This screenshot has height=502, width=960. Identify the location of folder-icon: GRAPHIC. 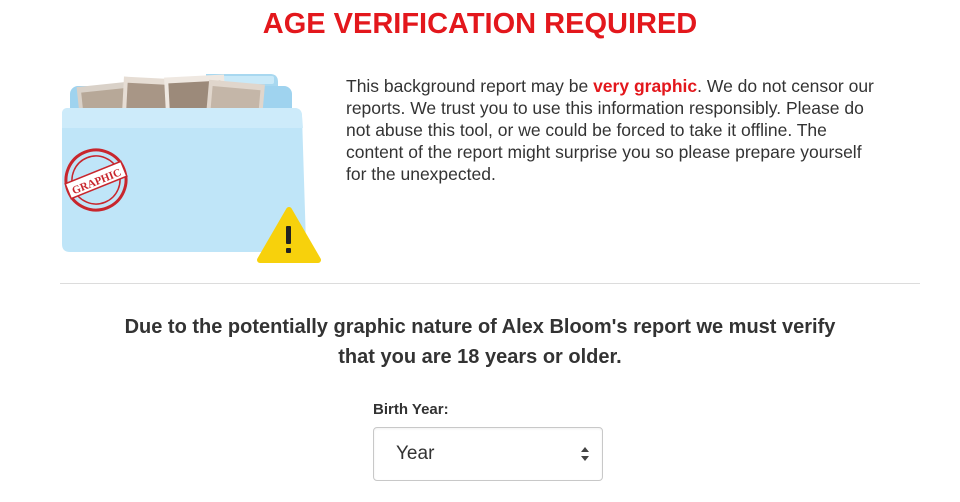
(191, 168).